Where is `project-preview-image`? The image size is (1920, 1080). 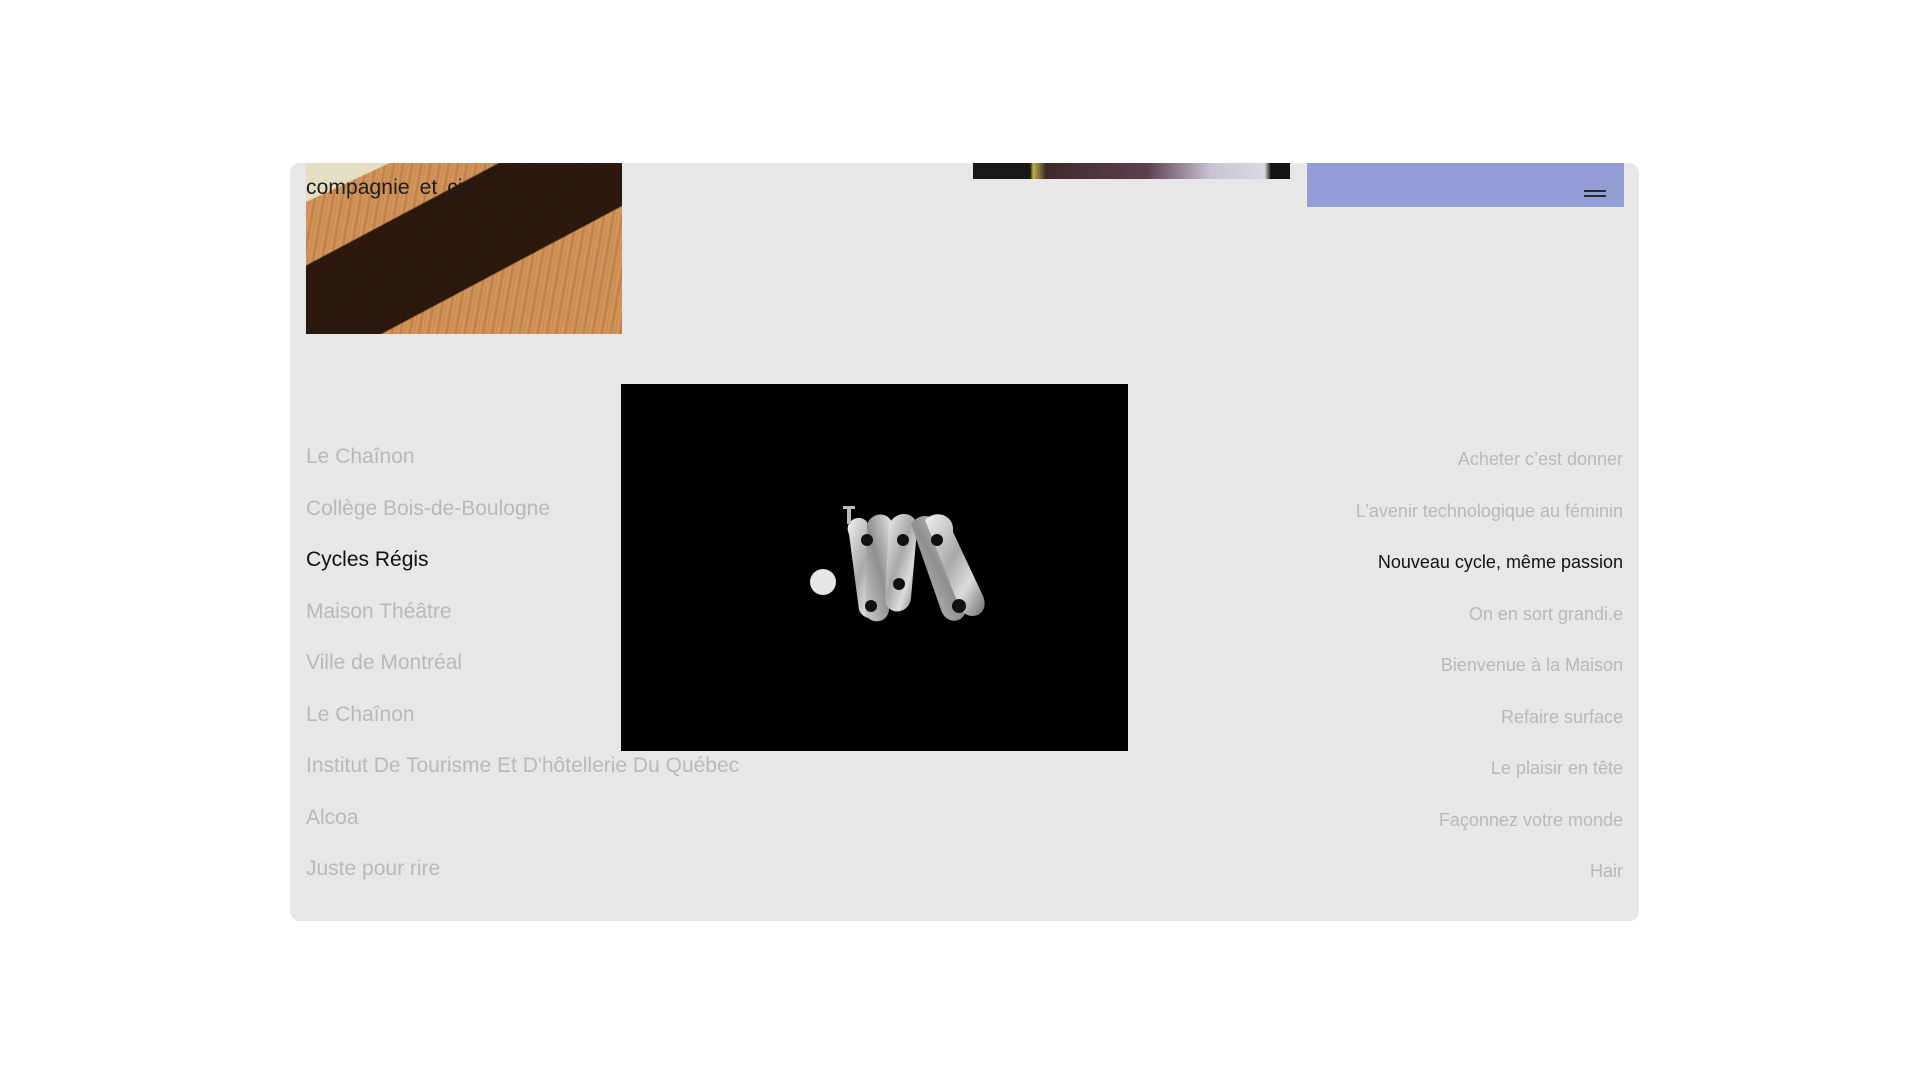
project-preview-image is located at coordinates (874, 567).